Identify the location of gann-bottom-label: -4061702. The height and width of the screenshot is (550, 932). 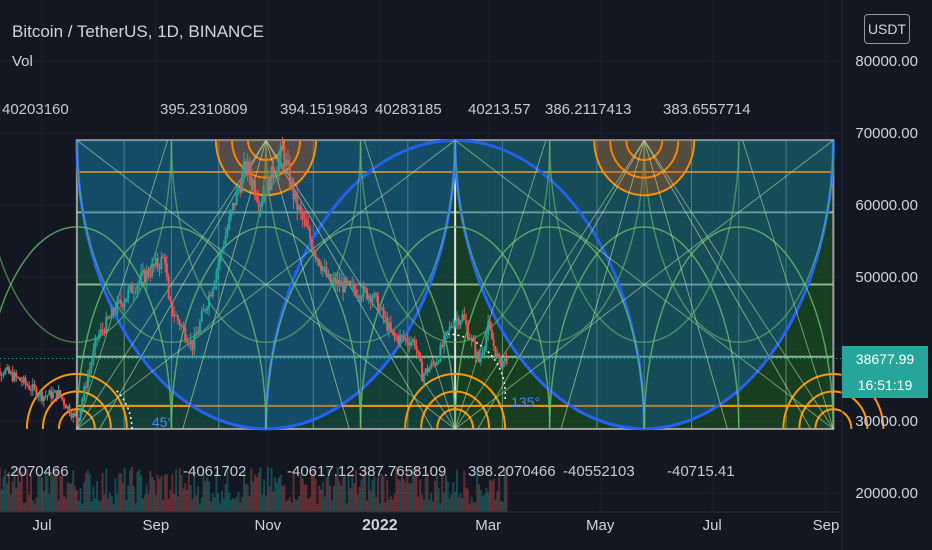
(214, 471).